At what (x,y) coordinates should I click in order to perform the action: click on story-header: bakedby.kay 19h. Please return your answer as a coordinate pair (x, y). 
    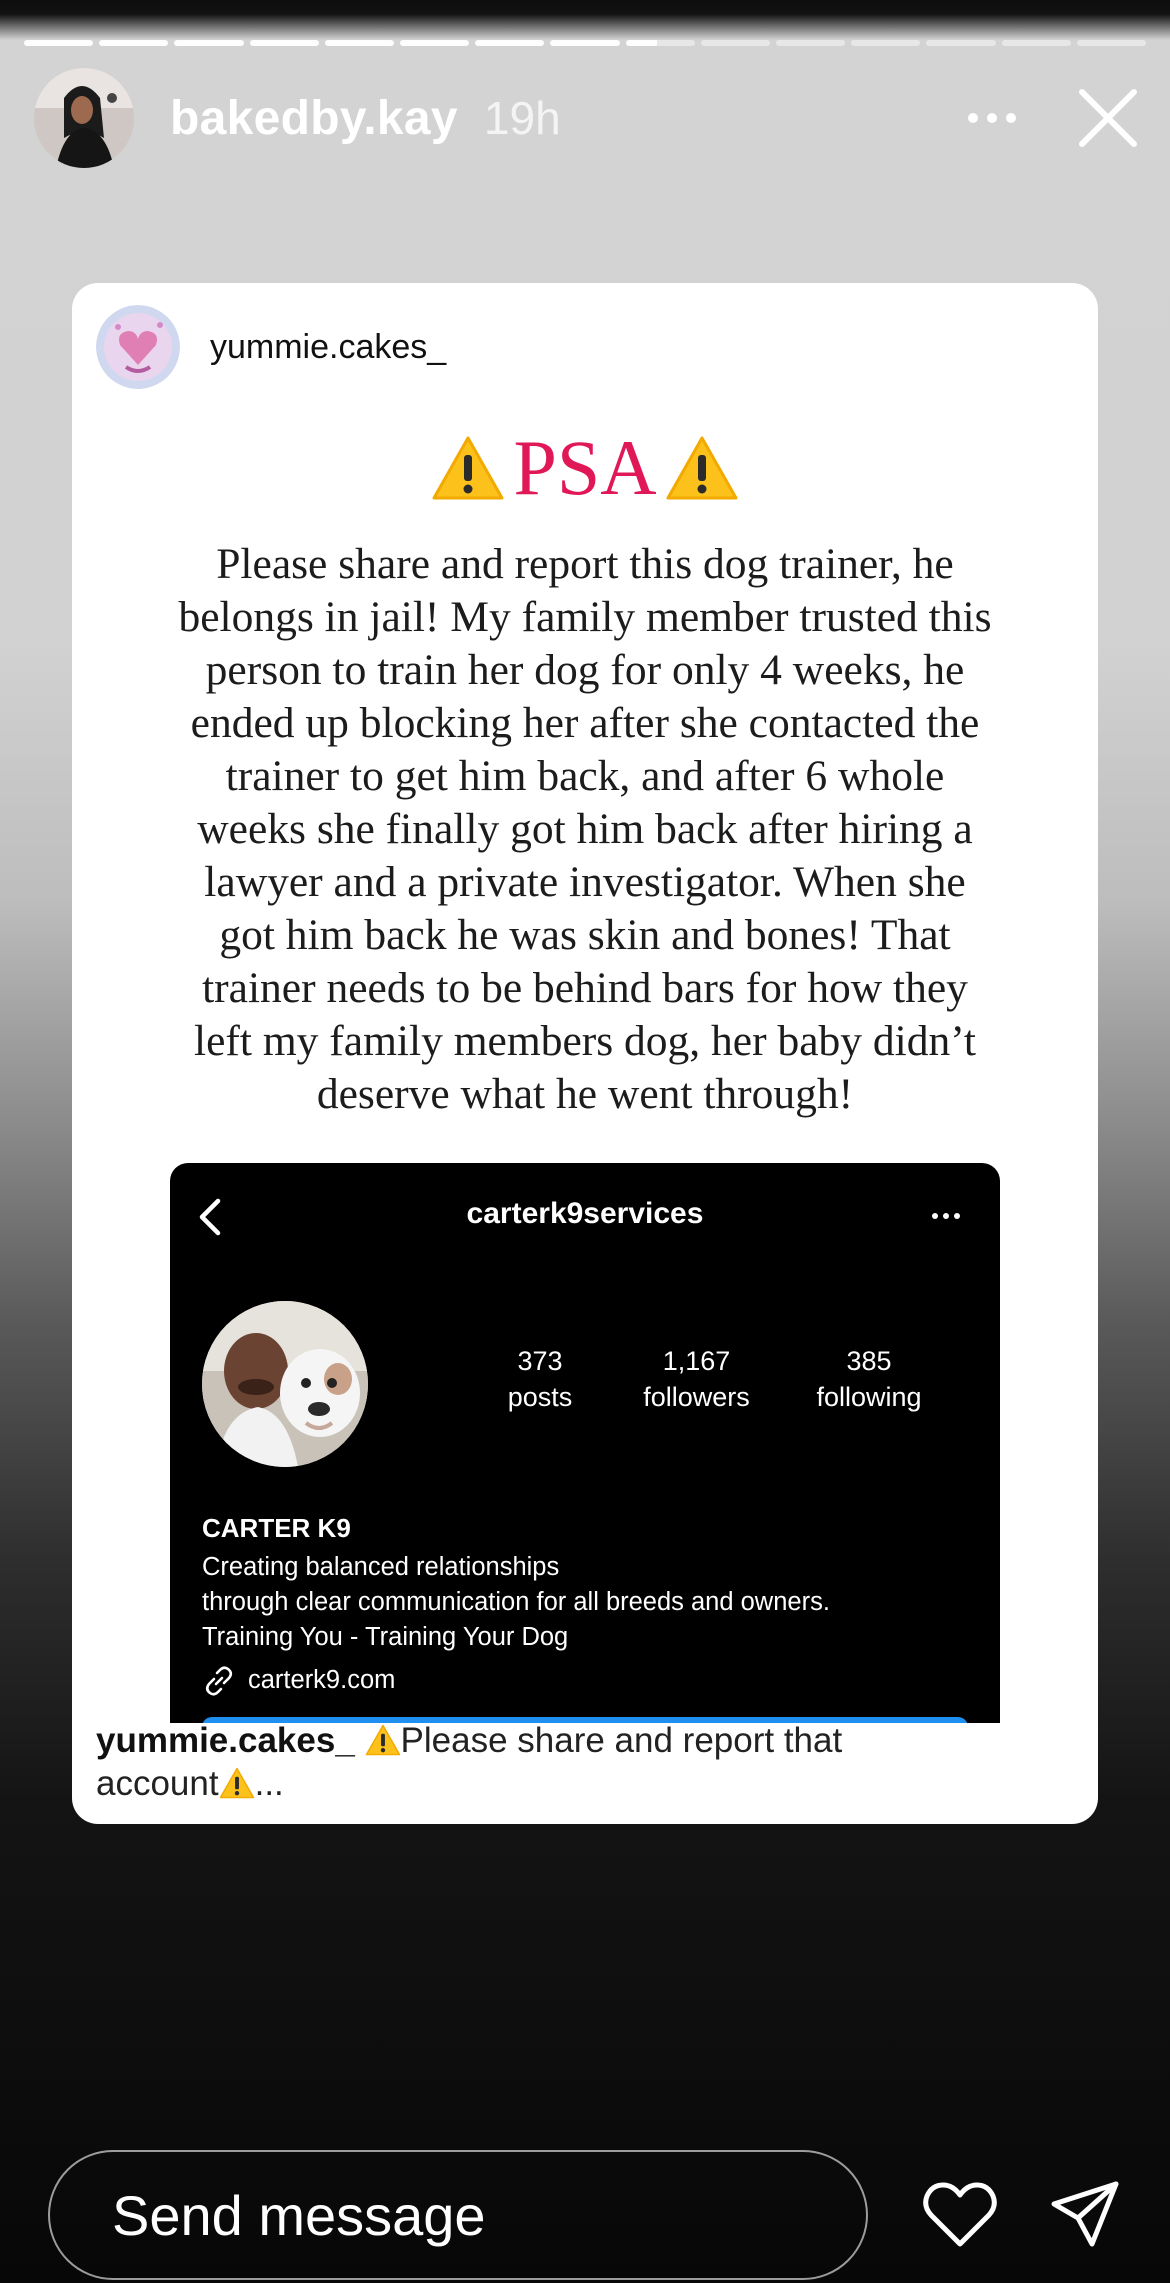
    Looking at the image, I should click on (587, 118).